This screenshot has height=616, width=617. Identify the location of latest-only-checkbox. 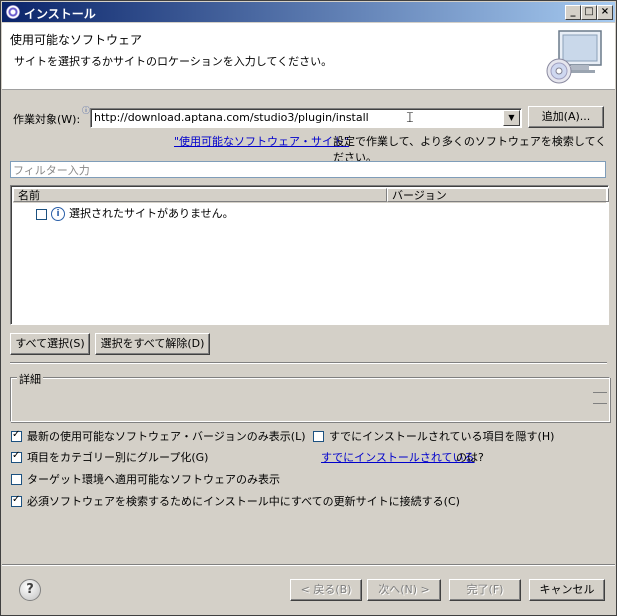
(16, 435).